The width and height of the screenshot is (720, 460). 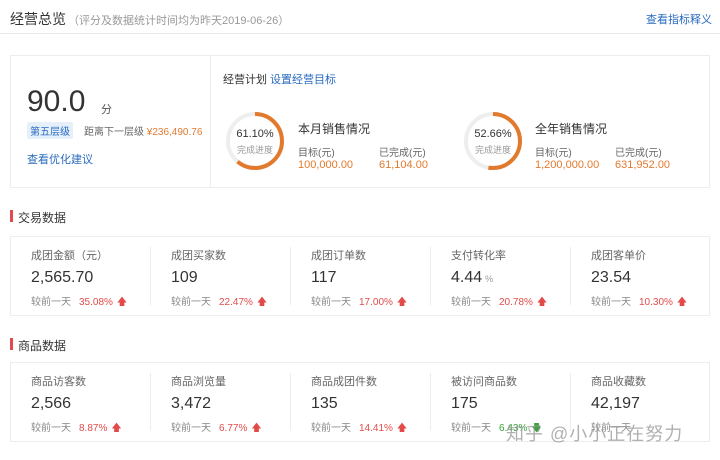 What do you see at coordinates (38, 19) in the screenshot?
I see `page-title-text: 经营总览` at bounding box center [38, 19].